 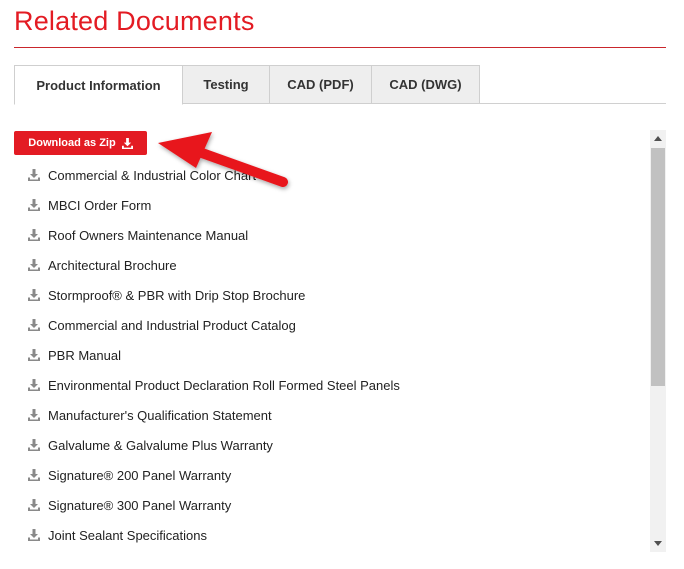 What do you see at coordinates (425, 84) in the screenshot?
I see `tab-cad-dwg: CAD (DWG)` at bounding box center [425, 84].